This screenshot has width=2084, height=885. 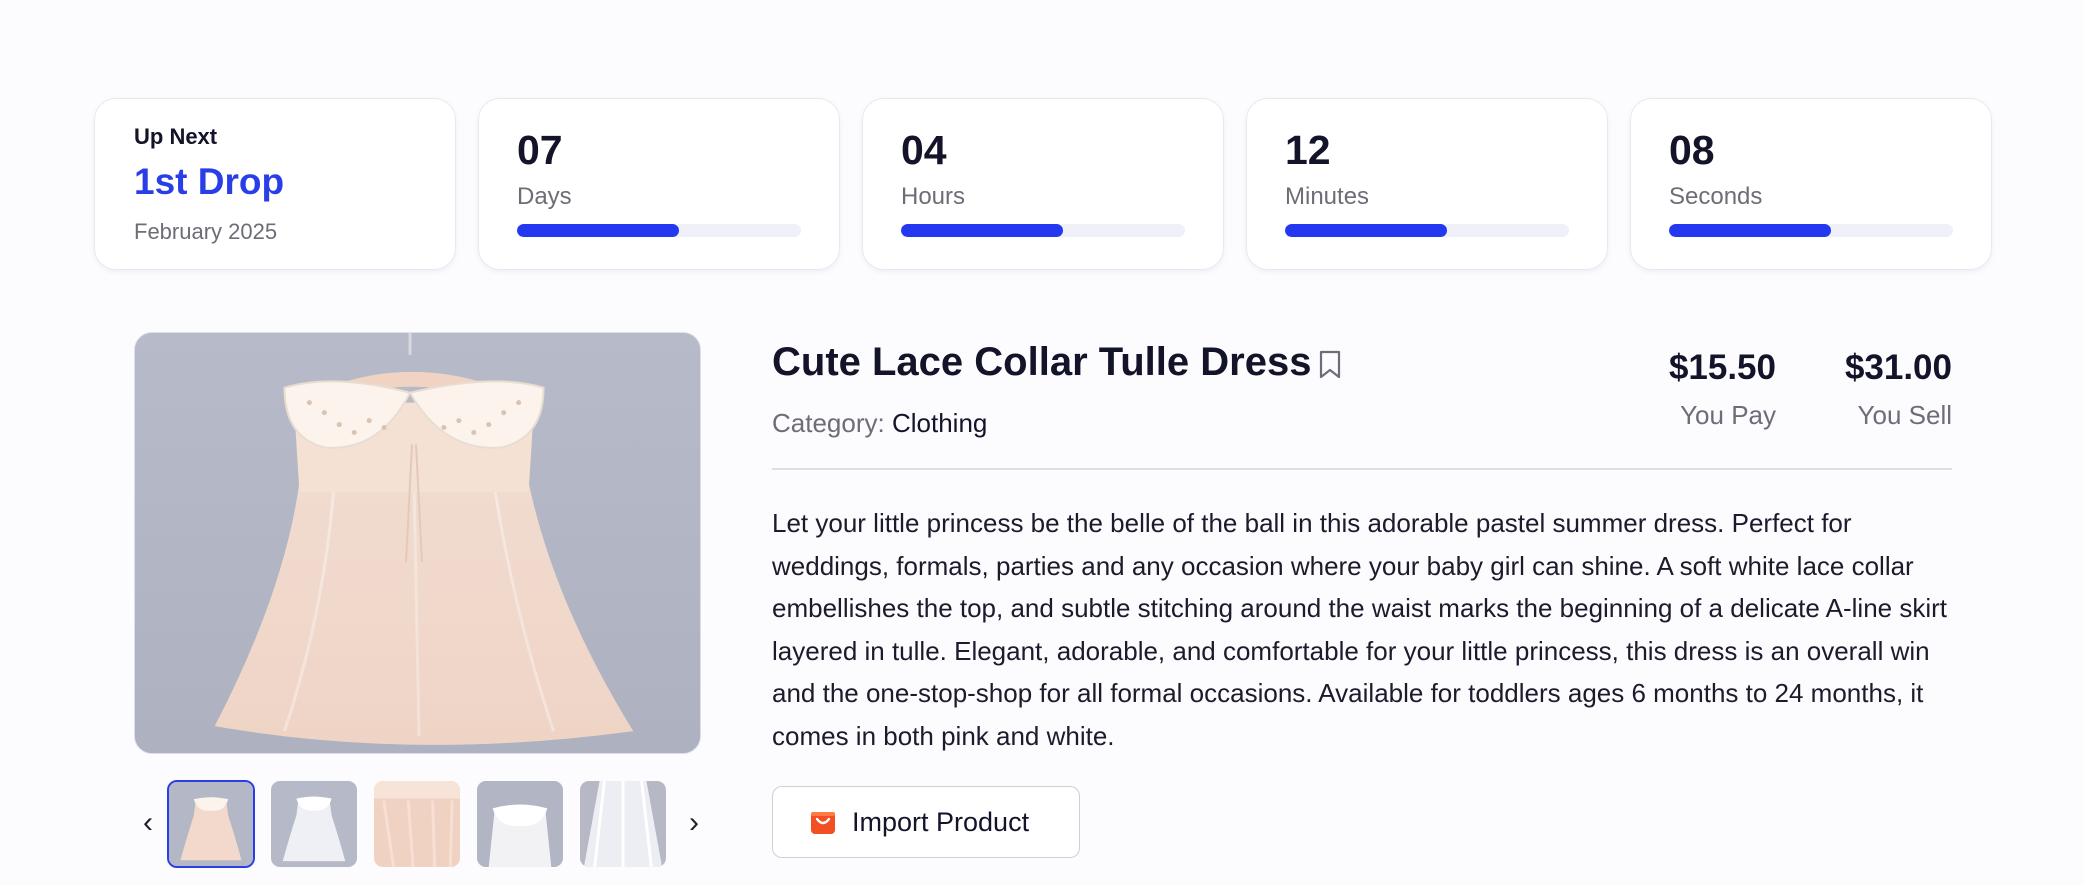 I want to click on price-you-sell: $31.00 You Sell, so click(x=1898, y=389).